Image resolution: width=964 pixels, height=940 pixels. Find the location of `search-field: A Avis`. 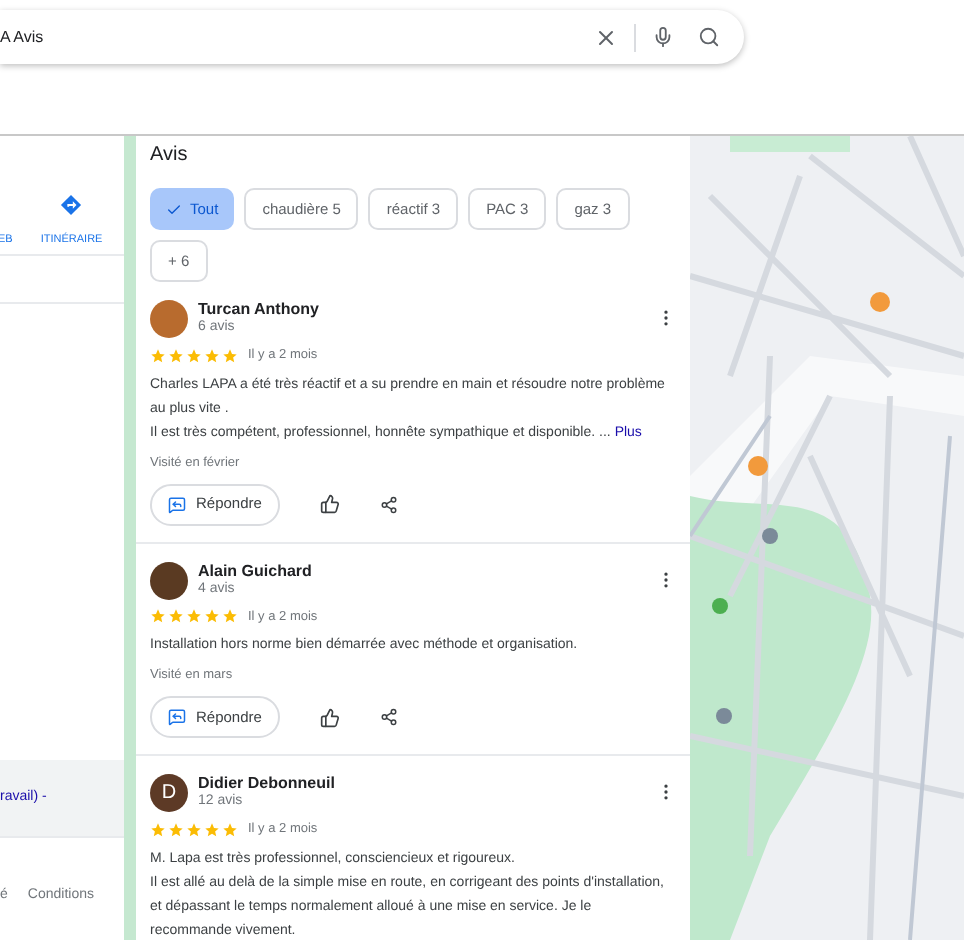

search-field: A Avis is located at coordinates (372, 37).